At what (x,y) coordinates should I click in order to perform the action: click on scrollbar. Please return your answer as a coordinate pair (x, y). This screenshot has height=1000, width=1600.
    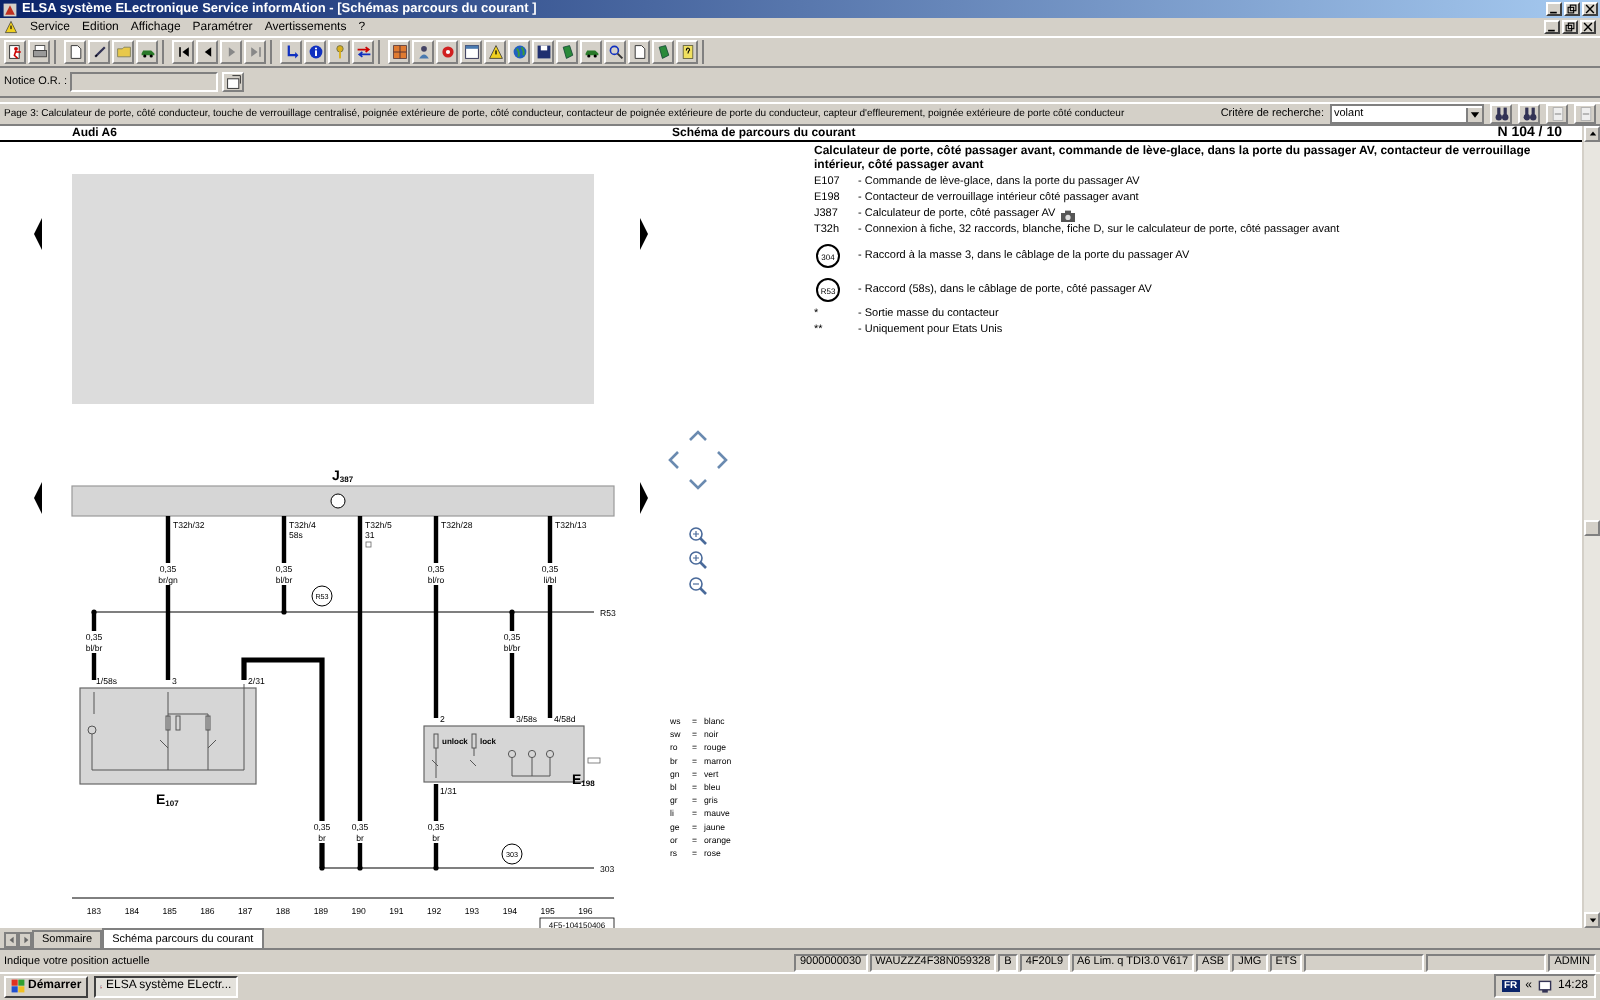
    Looking at the image, I should click on (1591, 527).